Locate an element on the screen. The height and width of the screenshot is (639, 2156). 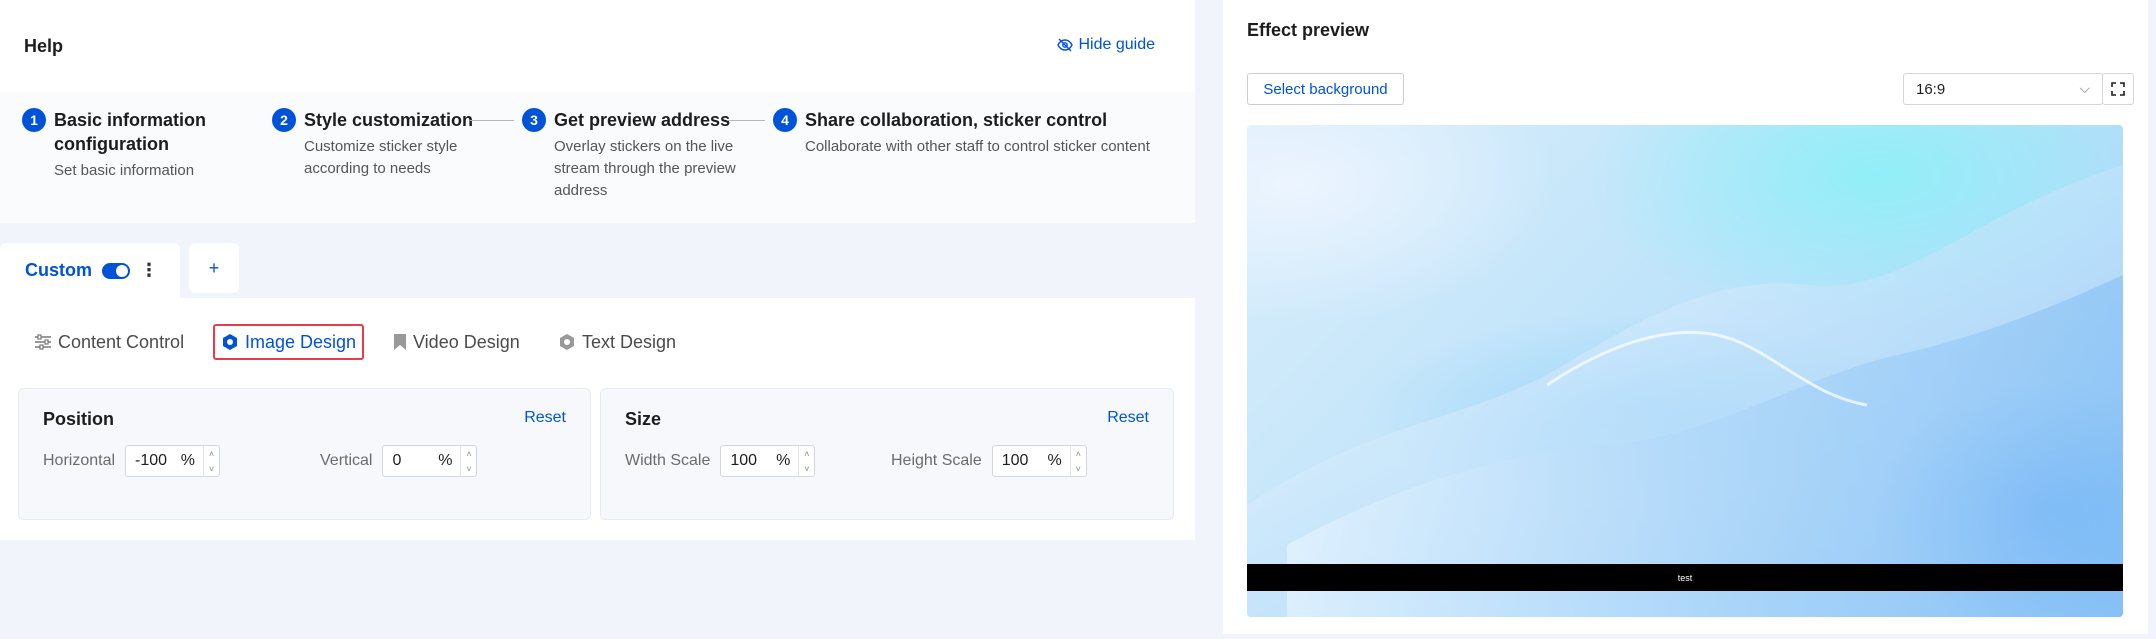
vertical-field: Vertical 0 % ˄ ˅ is located at coordinates (399, 461).